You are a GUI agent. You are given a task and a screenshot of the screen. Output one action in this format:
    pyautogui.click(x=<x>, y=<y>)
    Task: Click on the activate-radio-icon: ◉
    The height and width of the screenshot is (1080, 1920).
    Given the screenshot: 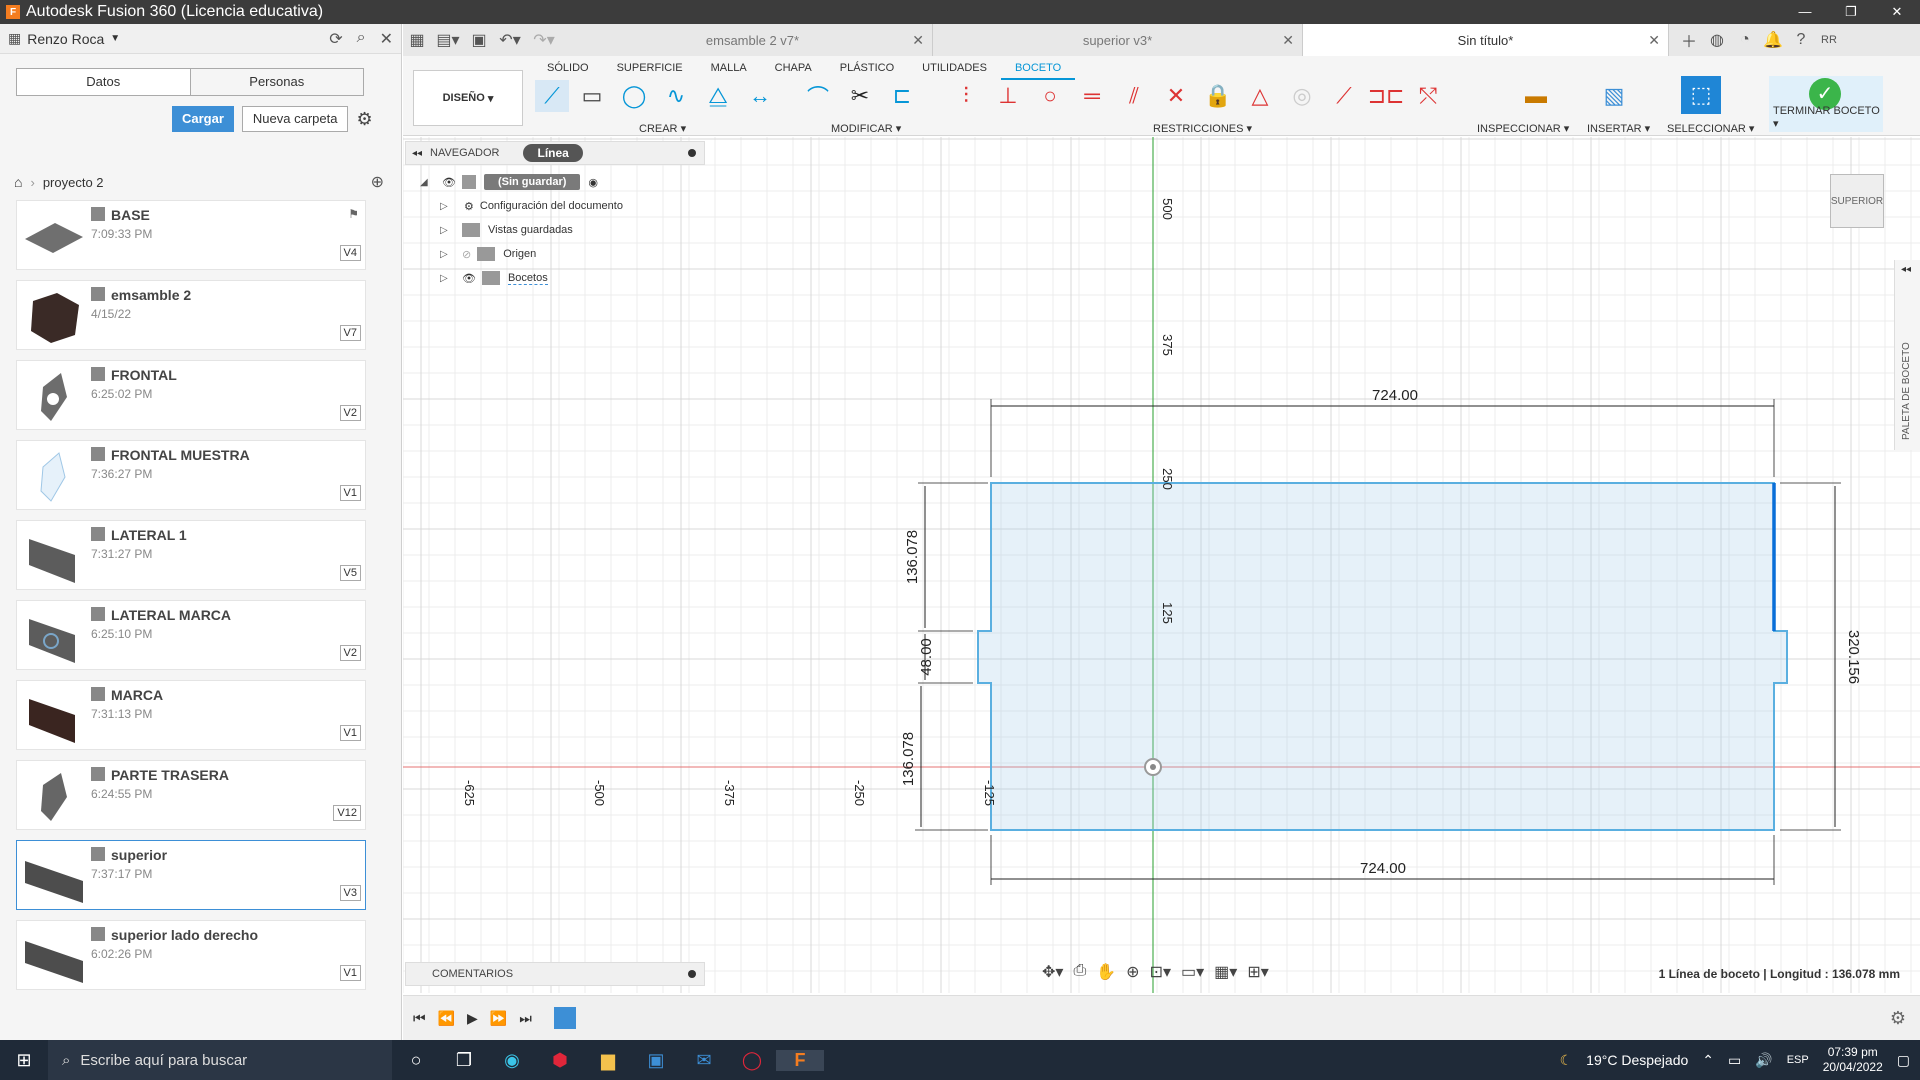 What is the action you would take?
    pyautogui.click(x=593, y=182)
    